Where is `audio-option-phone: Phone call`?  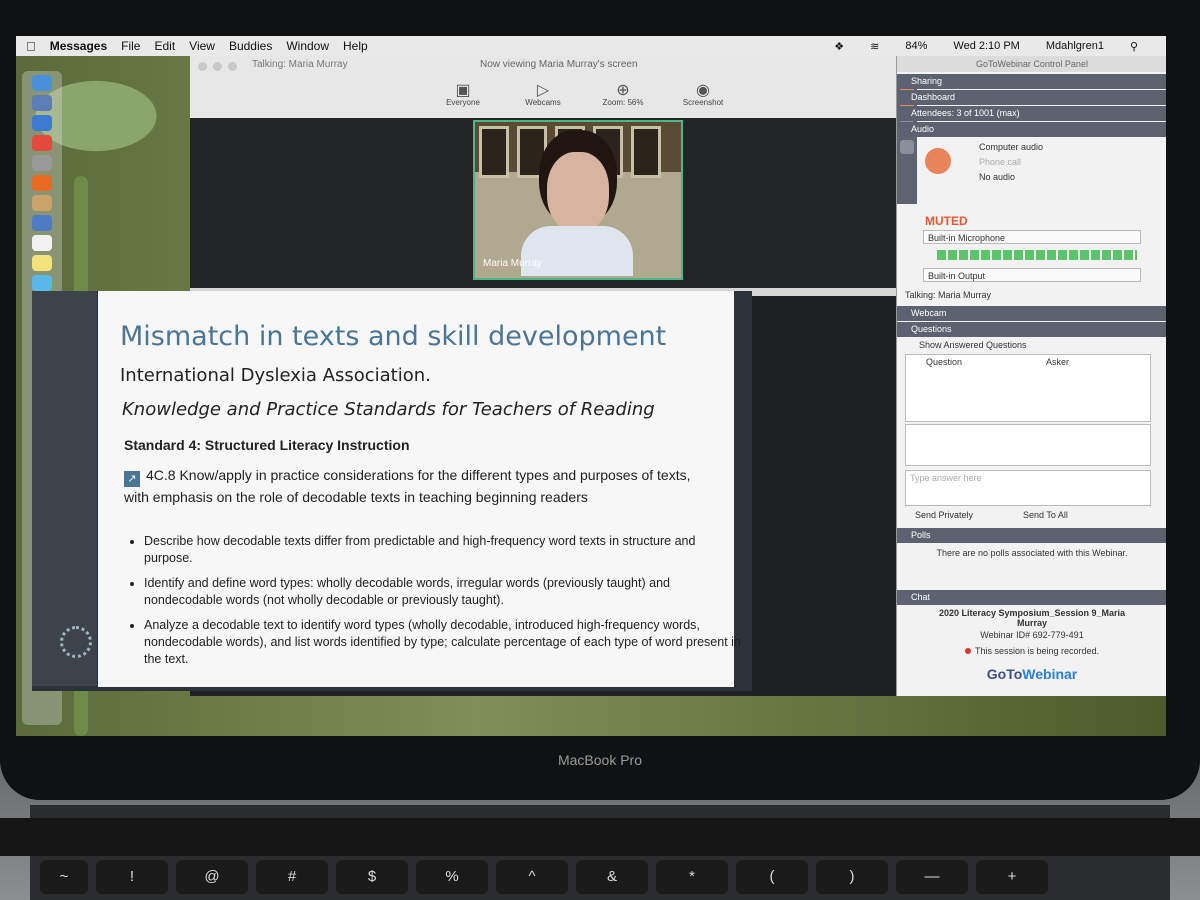 audio-option-phone: Phone call is located at coordinates (1000, 162).